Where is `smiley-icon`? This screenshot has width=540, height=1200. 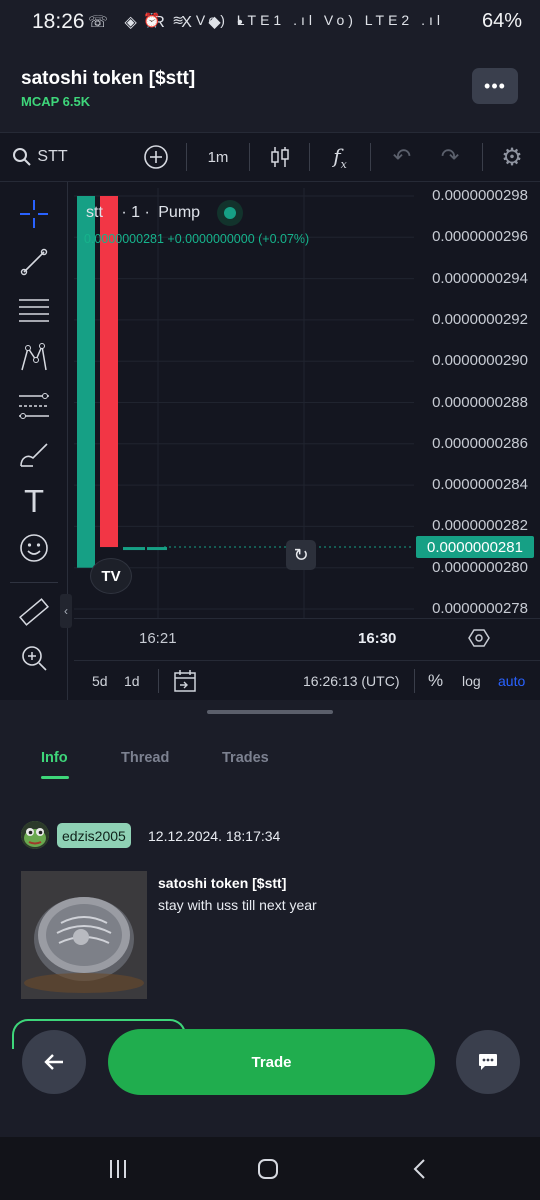 smiley-icon is located at coordinates (34, 548).